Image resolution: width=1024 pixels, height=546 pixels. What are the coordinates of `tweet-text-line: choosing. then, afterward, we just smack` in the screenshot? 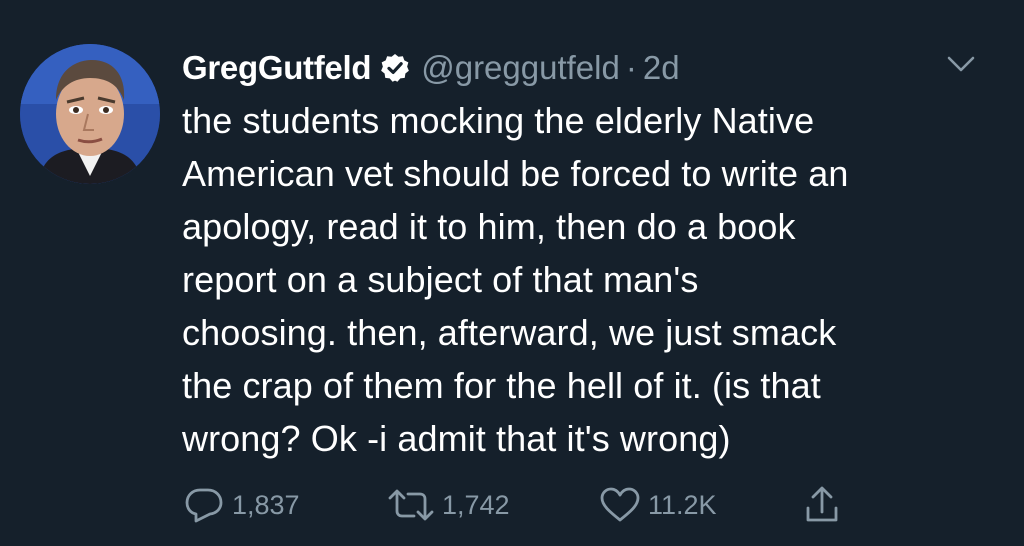 It's located at (509, 332).